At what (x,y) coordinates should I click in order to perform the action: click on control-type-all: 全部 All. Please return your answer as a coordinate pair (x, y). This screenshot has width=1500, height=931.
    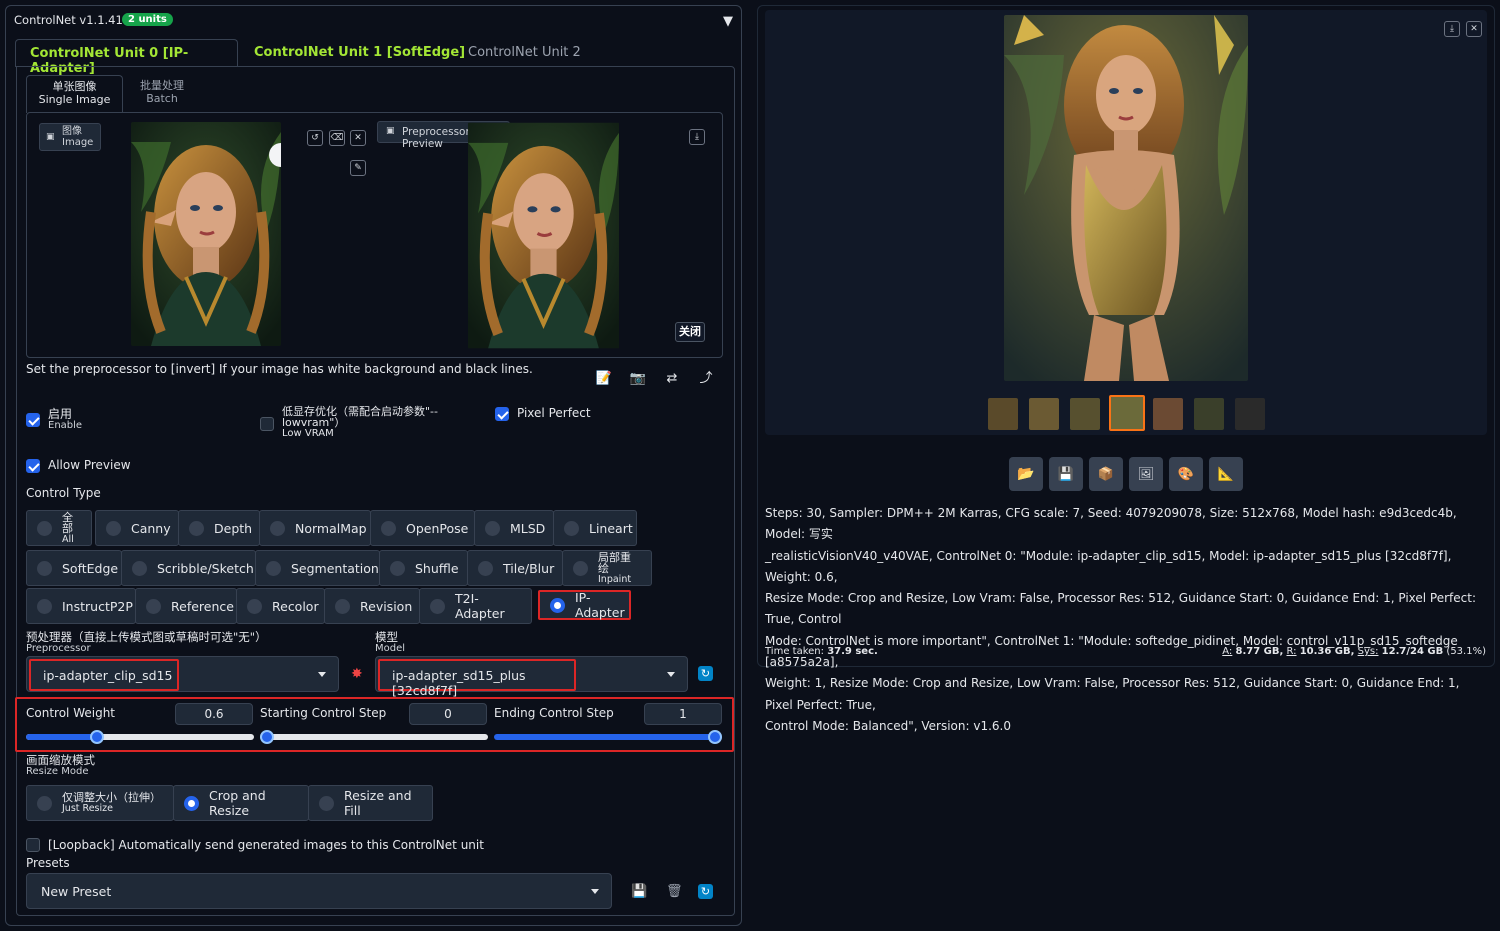
    Looking at the image, I should click on (59, 528).